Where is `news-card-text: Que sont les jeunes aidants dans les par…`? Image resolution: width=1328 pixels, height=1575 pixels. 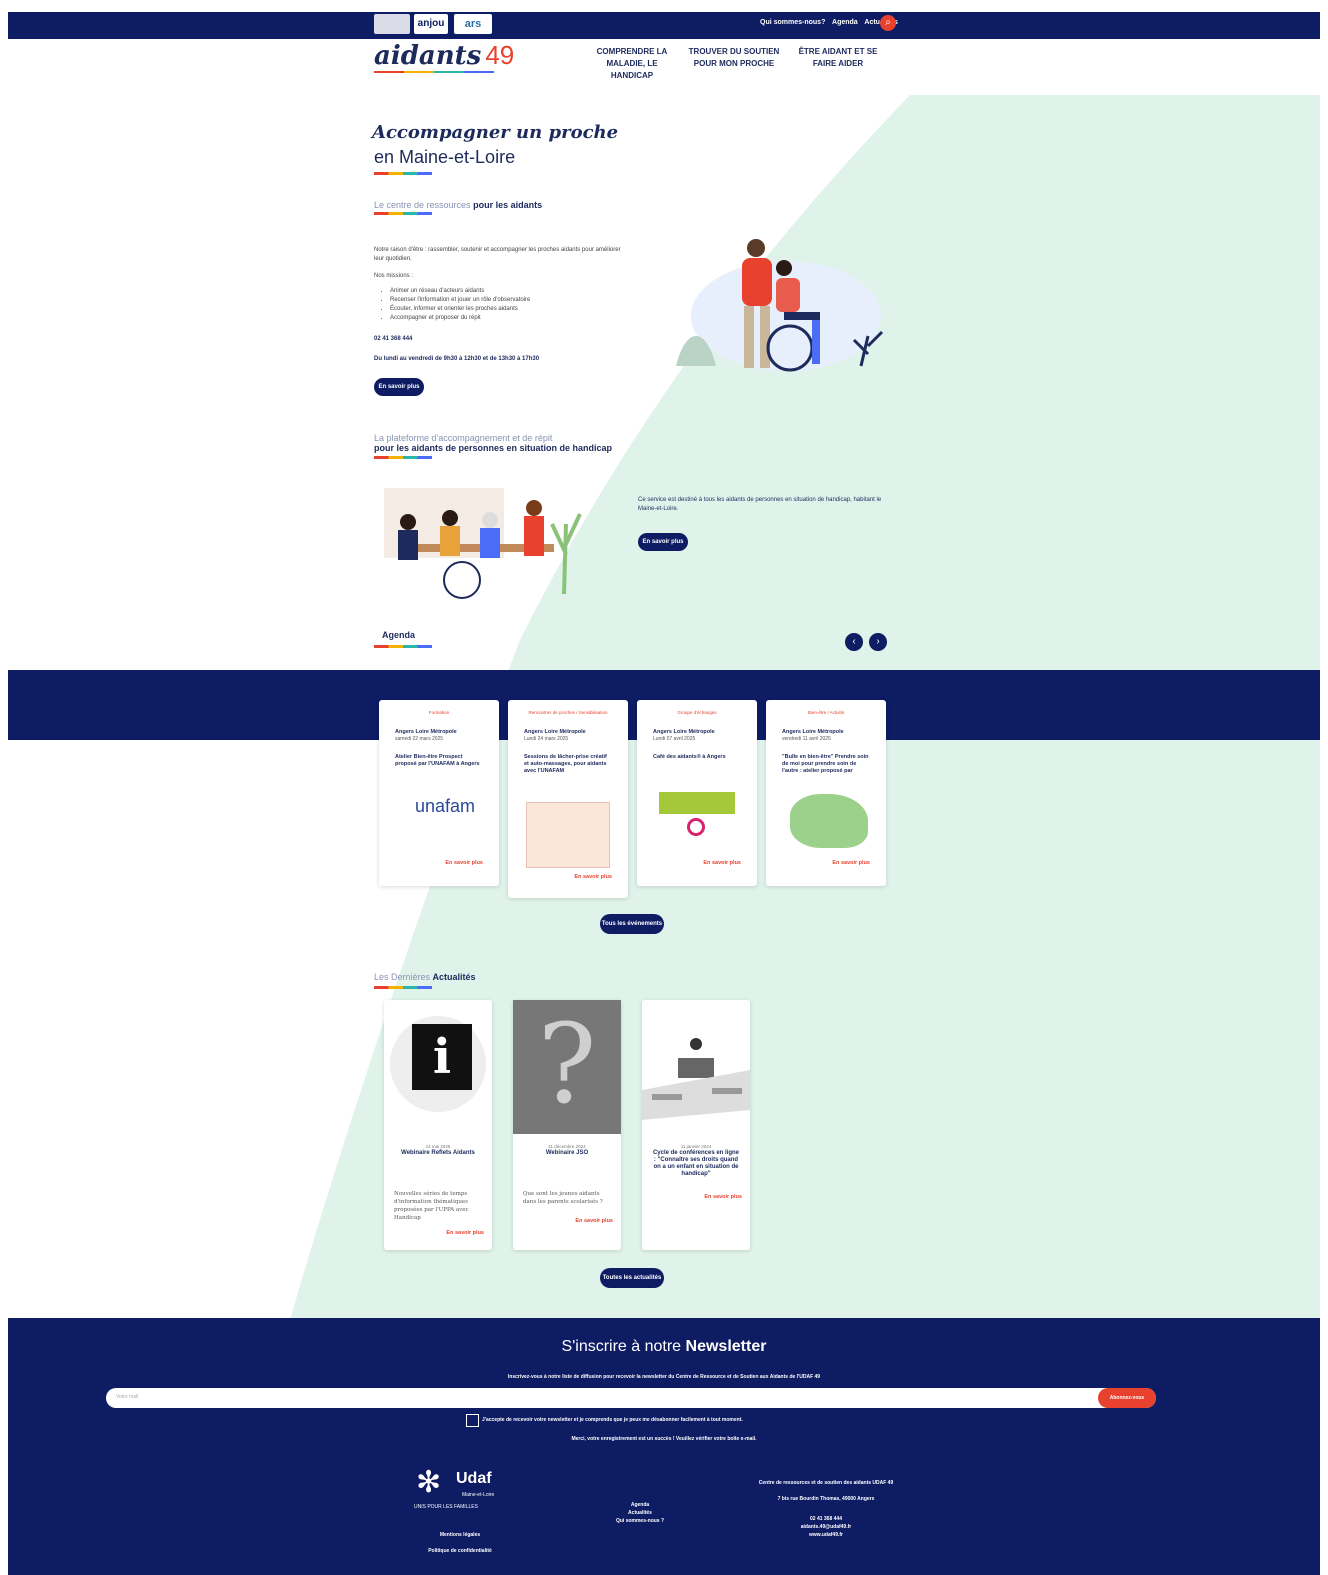
news-card-text: Que sont les jeunes aidants dans les par… is located at coordinates (563, 1198).